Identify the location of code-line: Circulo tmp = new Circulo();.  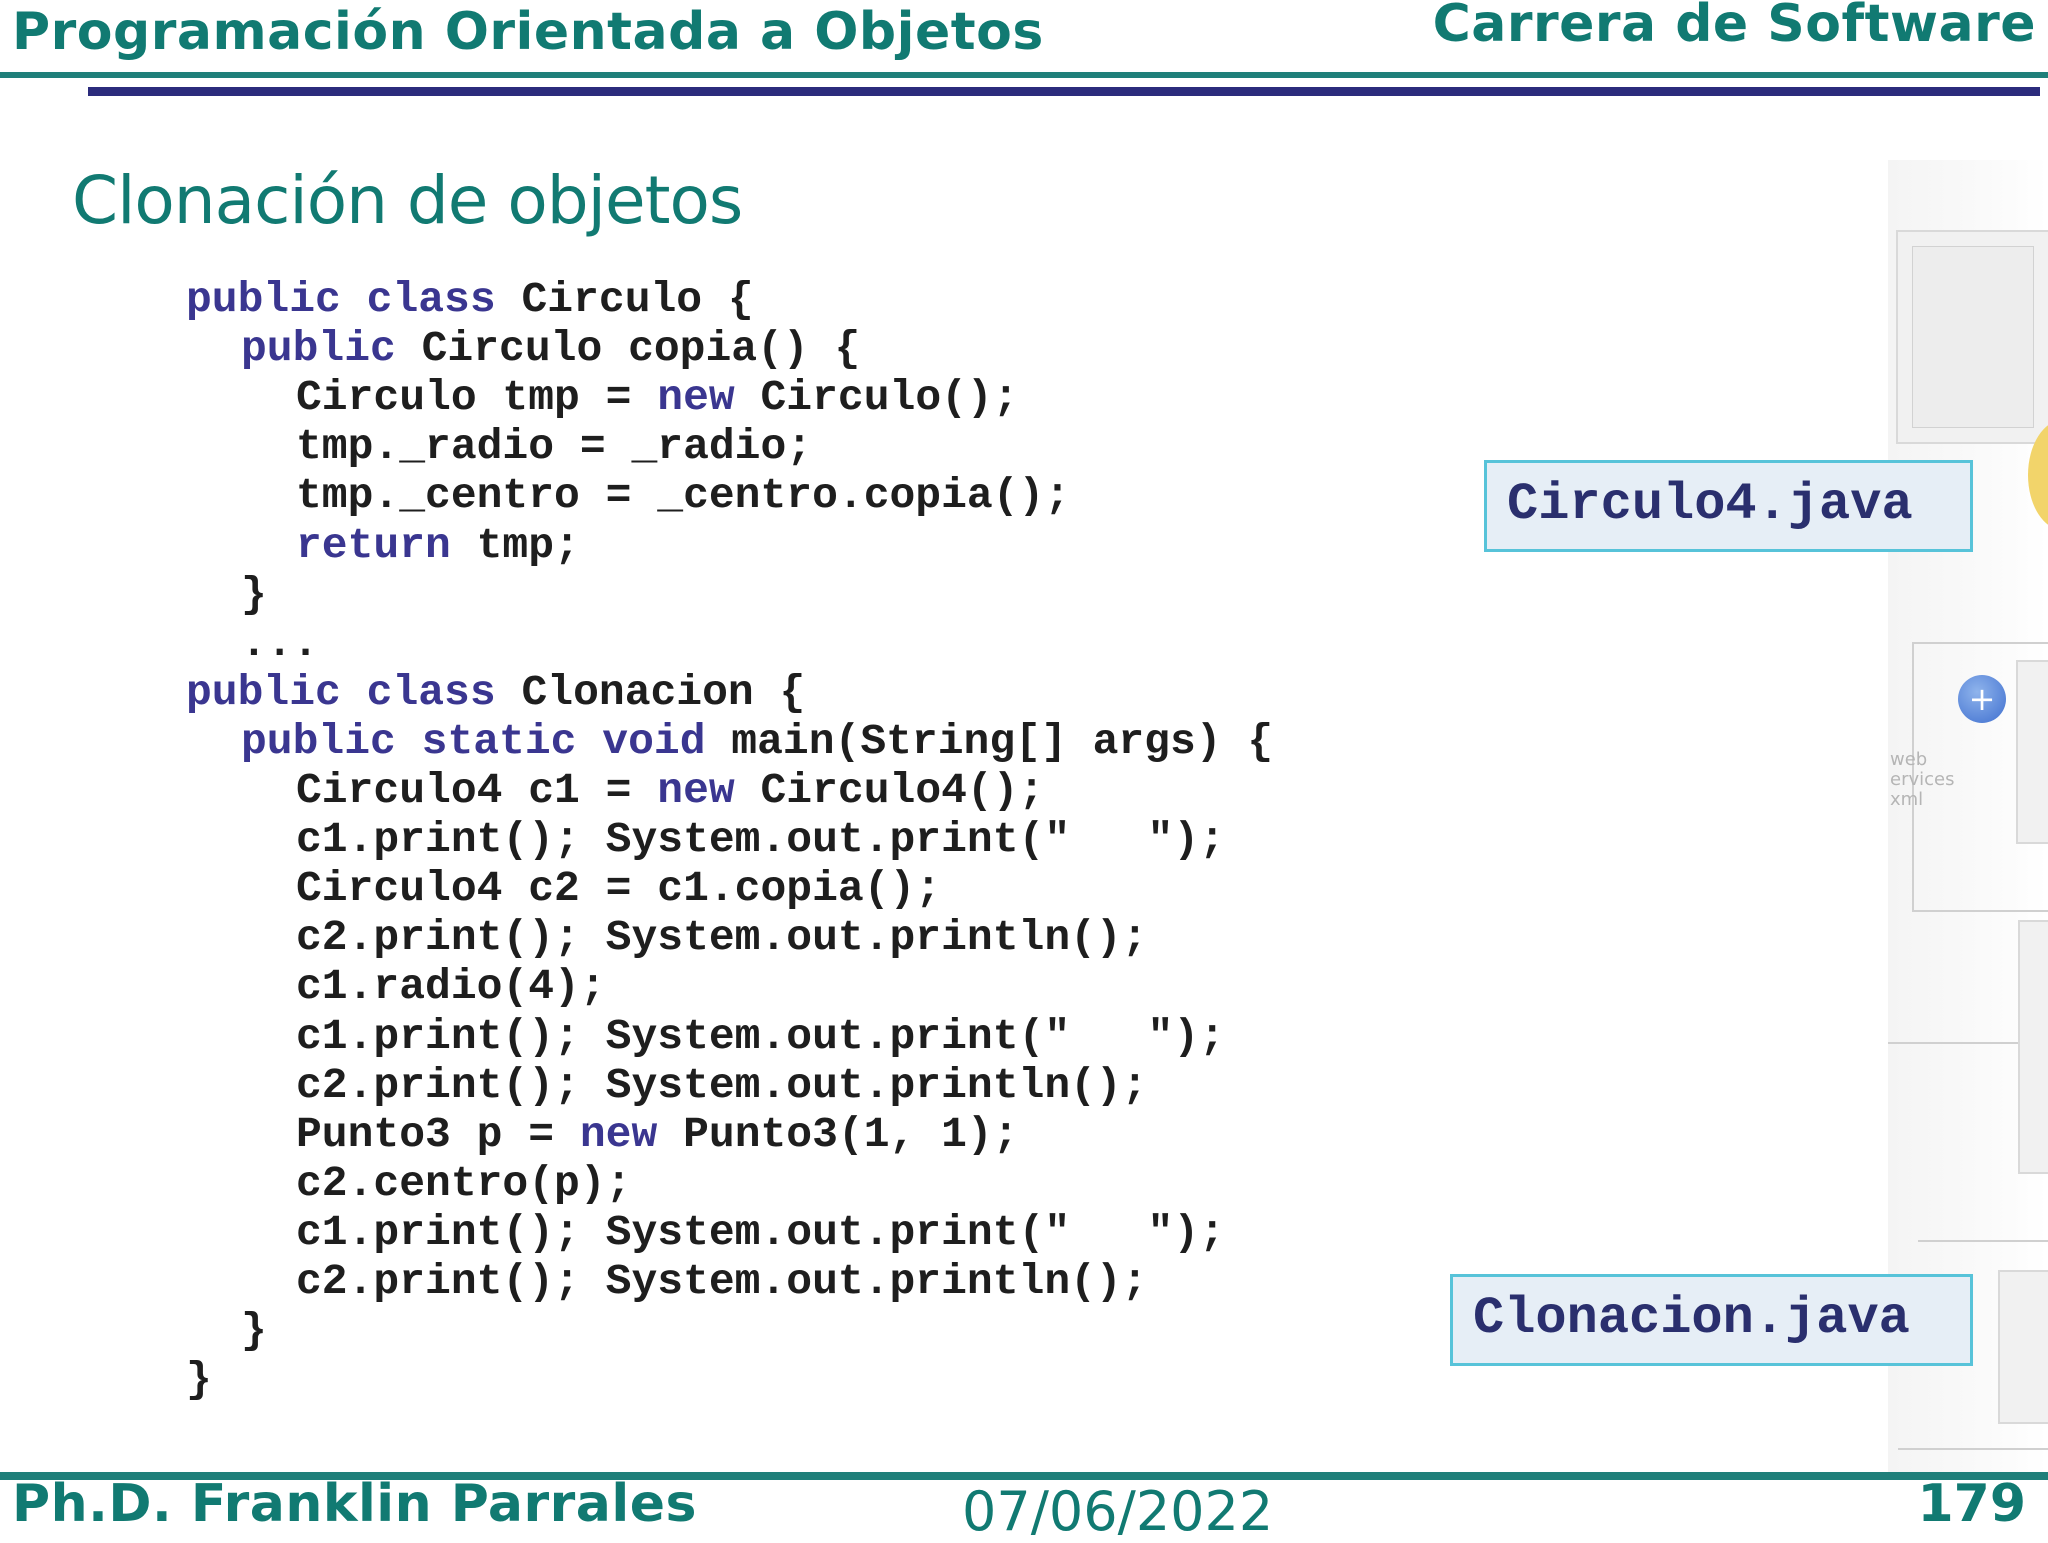
(657, 398).